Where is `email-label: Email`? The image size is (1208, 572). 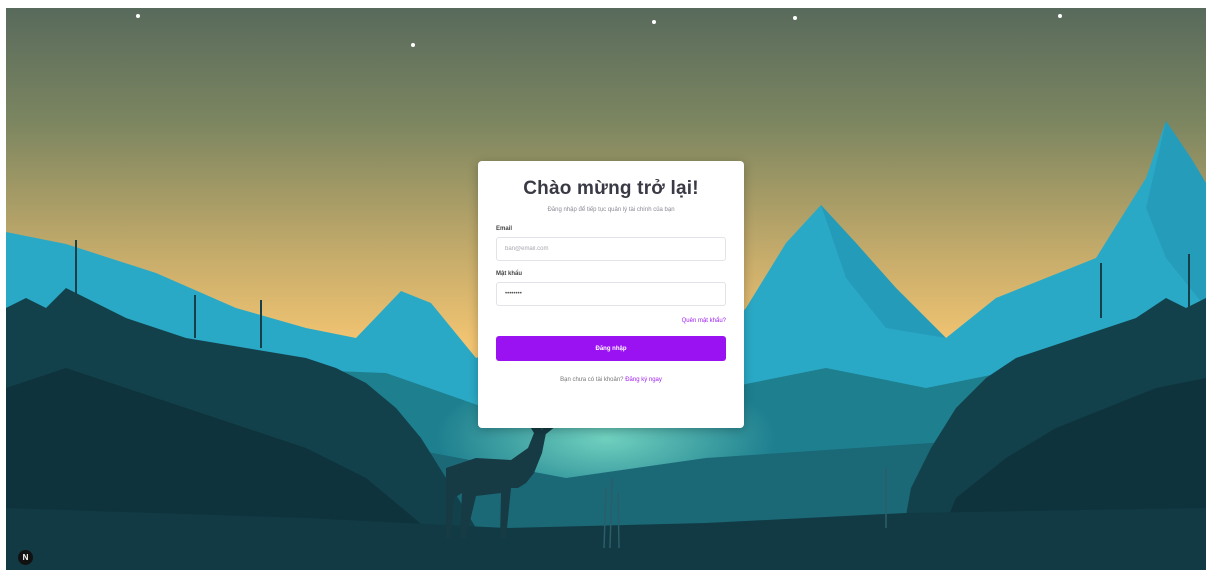
email-label: Email is located at coordinates (504, 229).